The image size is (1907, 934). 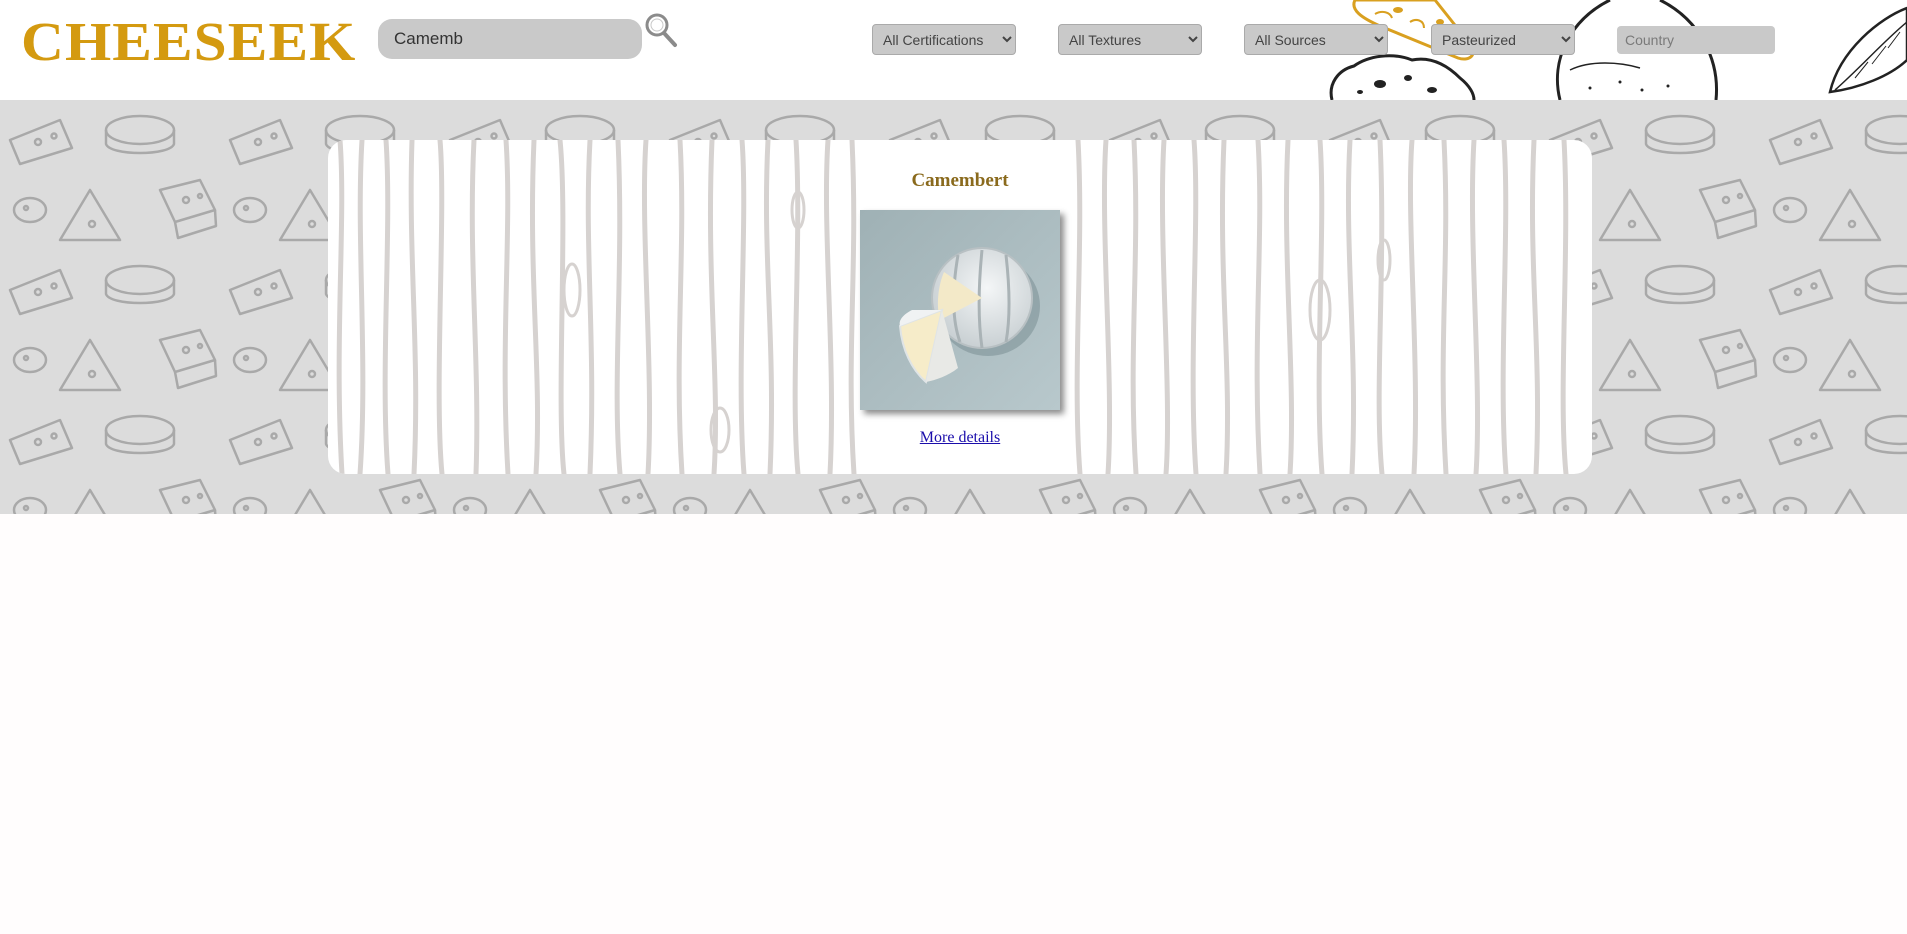 I want to click on search-icon, so click(x=661, y=30).